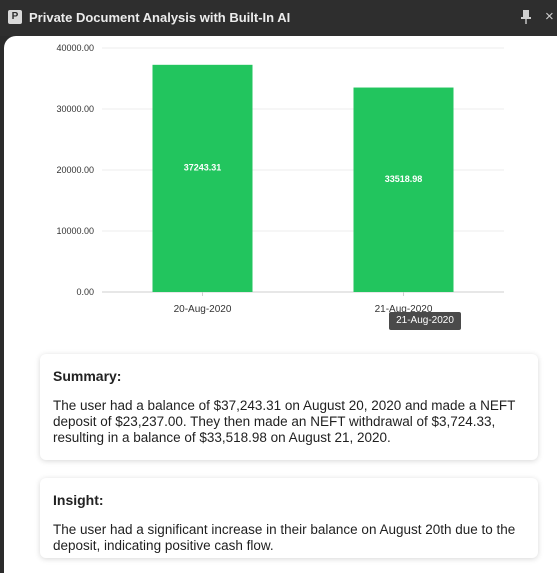 Image resolution: width=557 pixels, height=573 pixels. I want to click on bar-data-label: 37243.31, so click(203, 167).